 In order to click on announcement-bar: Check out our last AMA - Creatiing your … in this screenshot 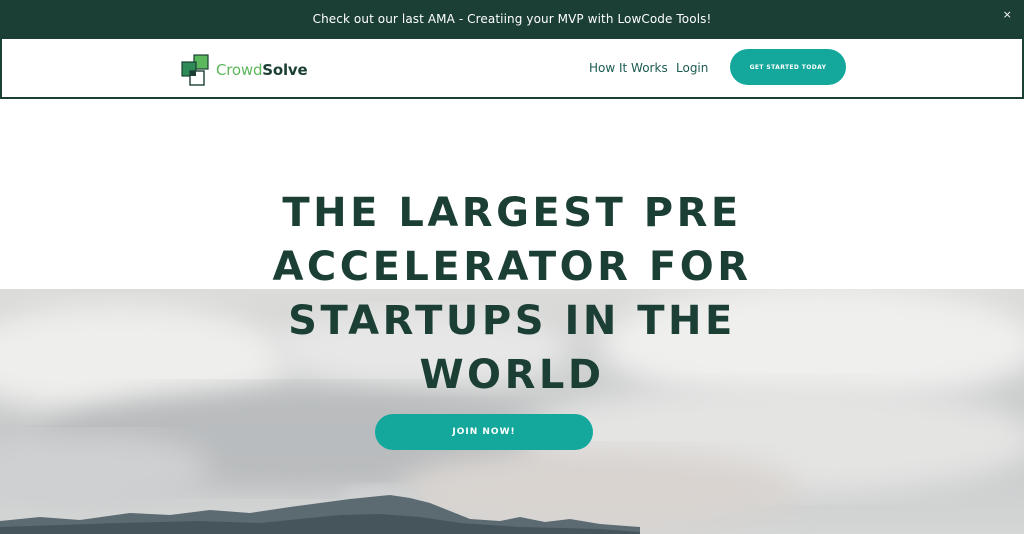, I will do `click(512, 18)`.